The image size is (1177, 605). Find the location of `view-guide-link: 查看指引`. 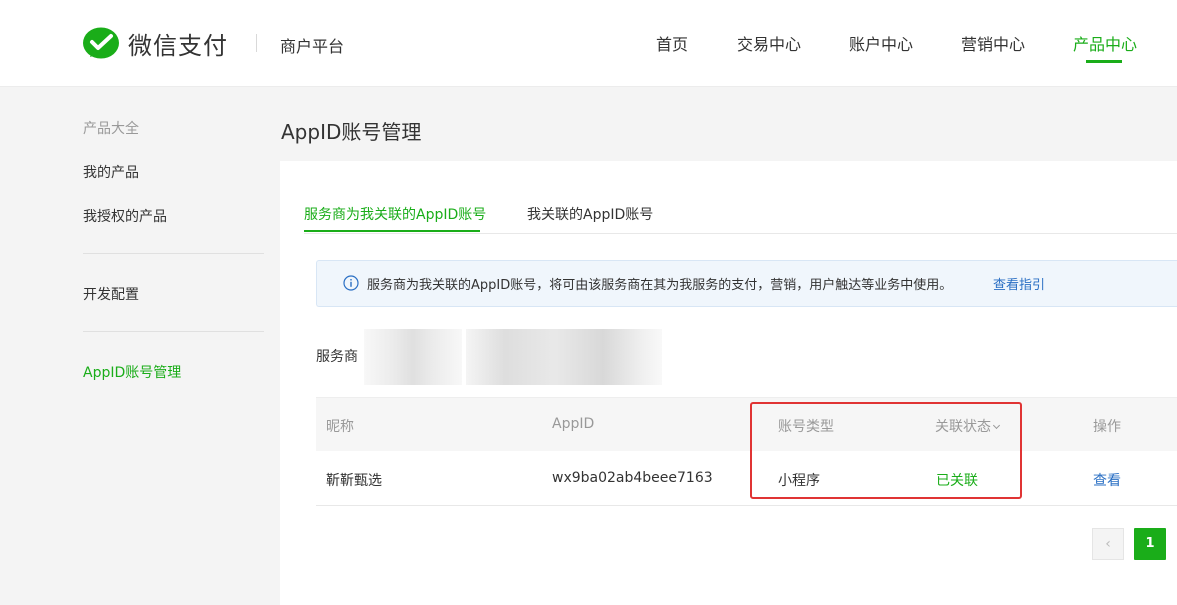

view-guide-link: 查看指引 is located at coordinates (1019, 283).